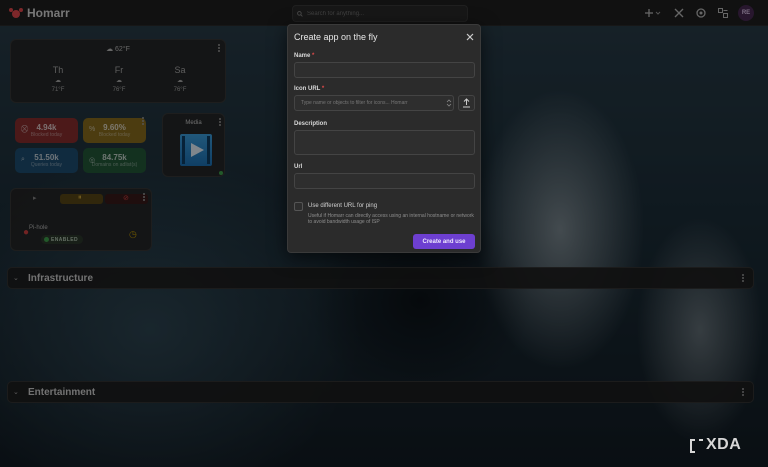  I want to click on select-chevron-icon, so click(449, 103).